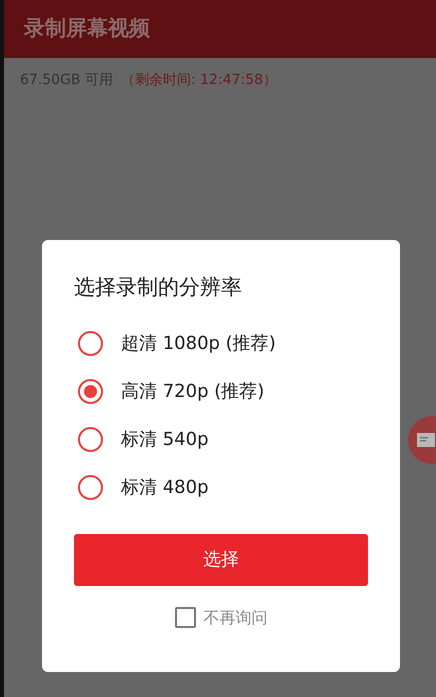  I want to click on option-label: 标清 480p, so click(165, 488).